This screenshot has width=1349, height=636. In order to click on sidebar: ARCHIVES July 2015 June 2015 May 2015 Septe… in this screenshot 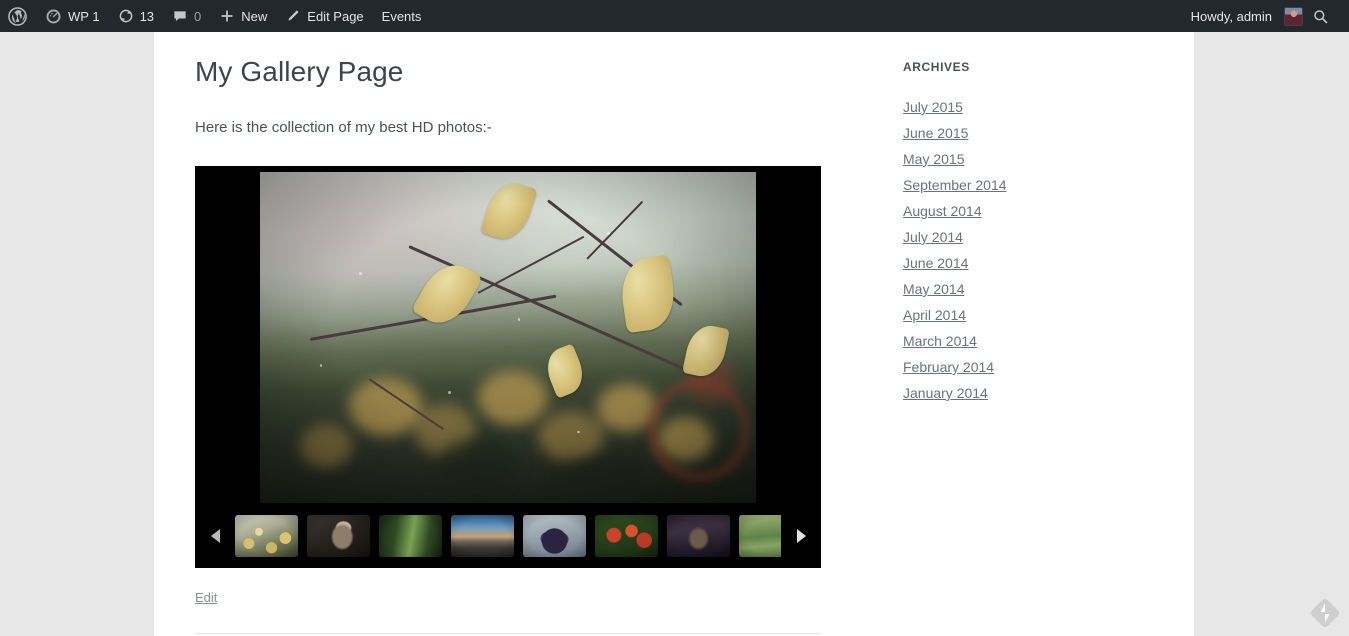, I will do `click(1028, 222)`.